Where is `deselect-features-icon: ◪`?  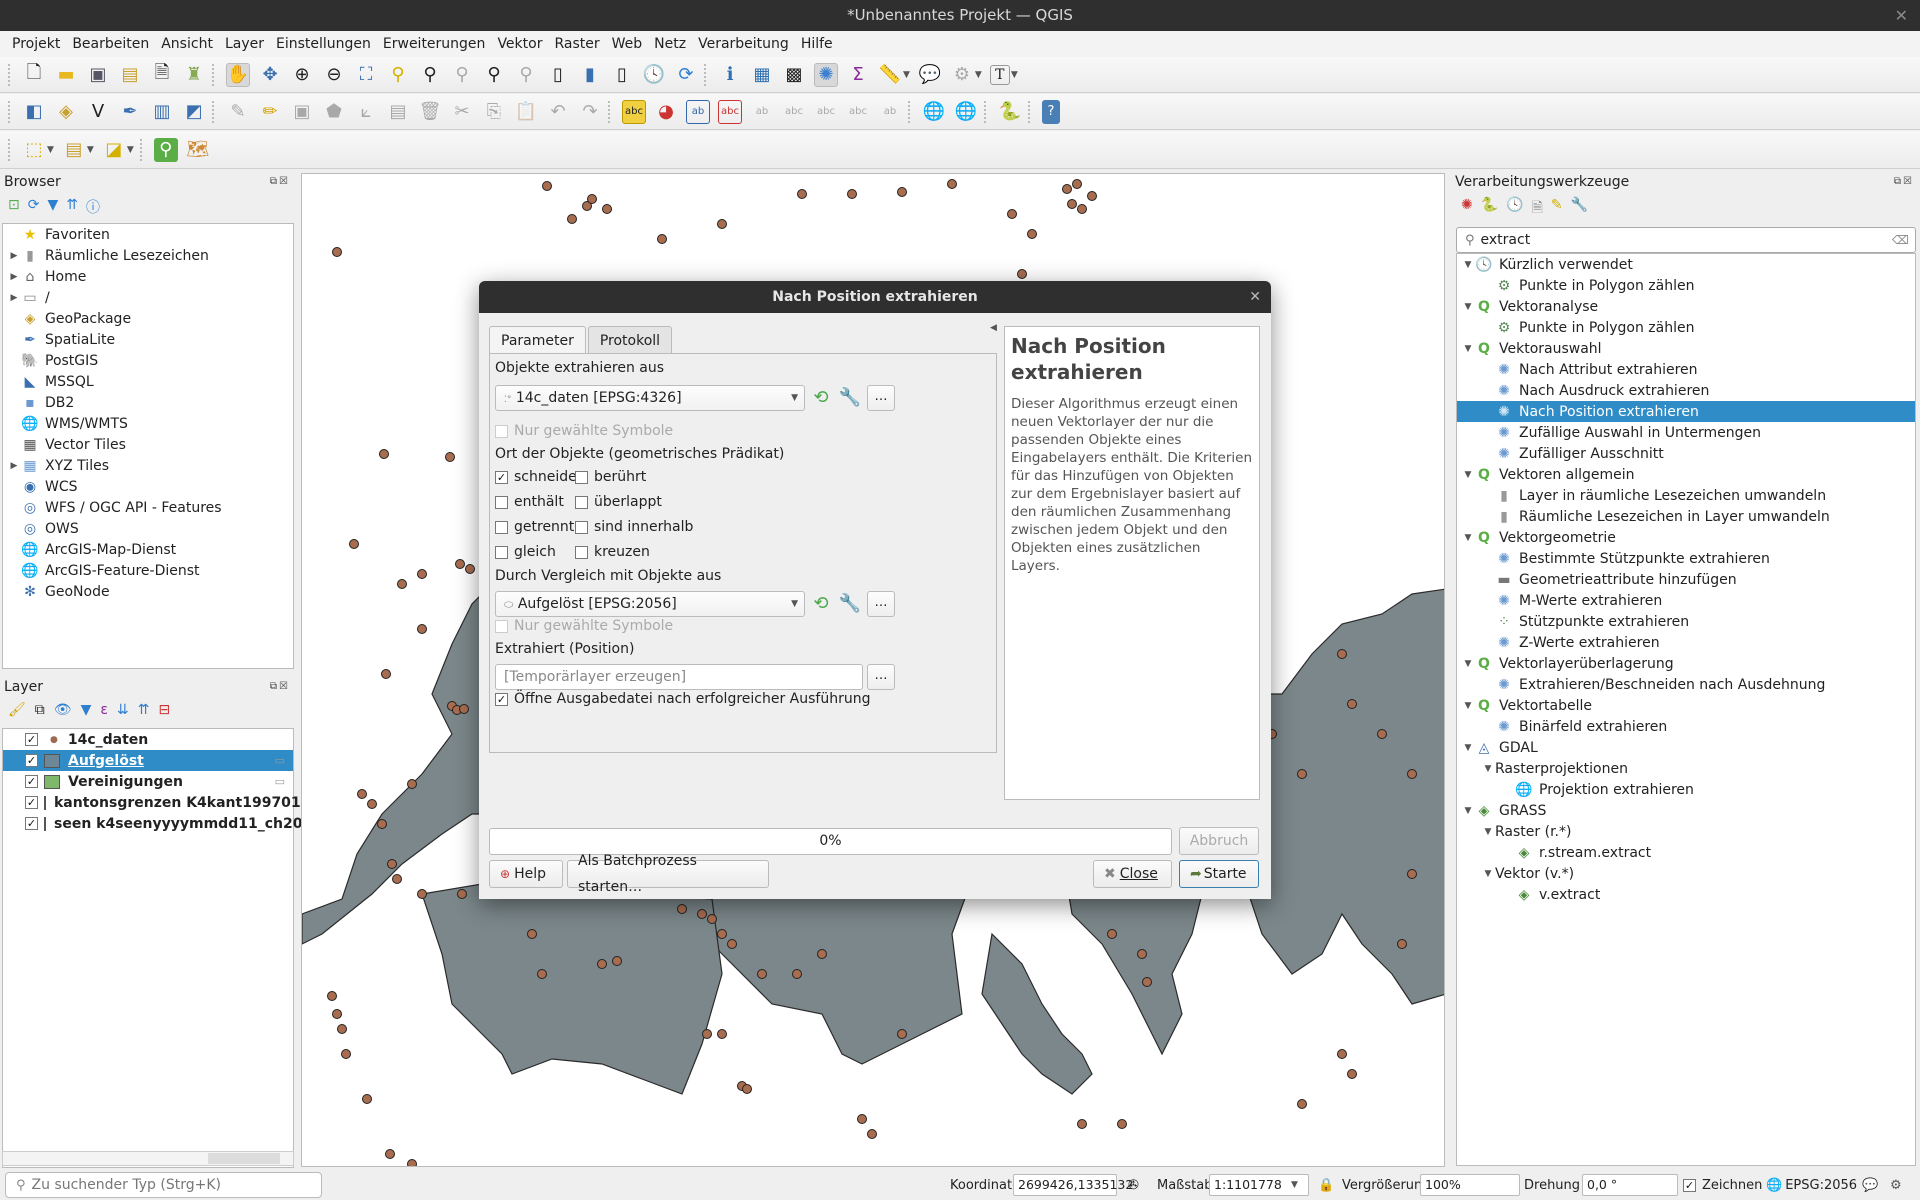
deselect-features-icon: ◪ is located at coordinates (114, 150).